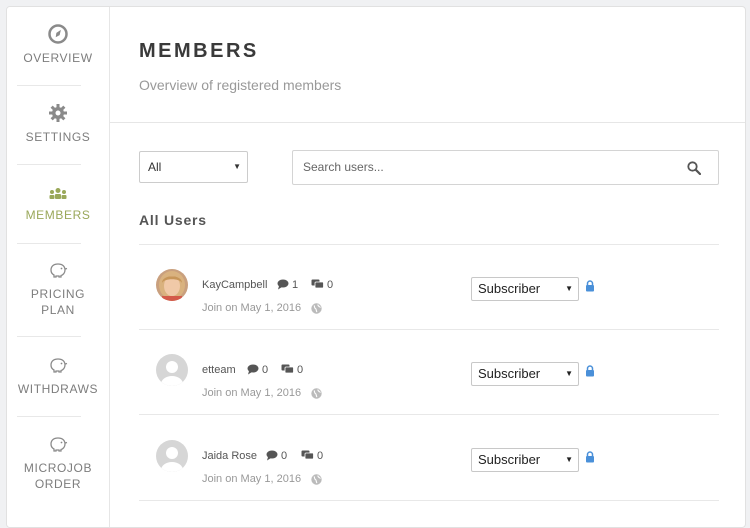  I want to click on members-icon, so click(58, 193).